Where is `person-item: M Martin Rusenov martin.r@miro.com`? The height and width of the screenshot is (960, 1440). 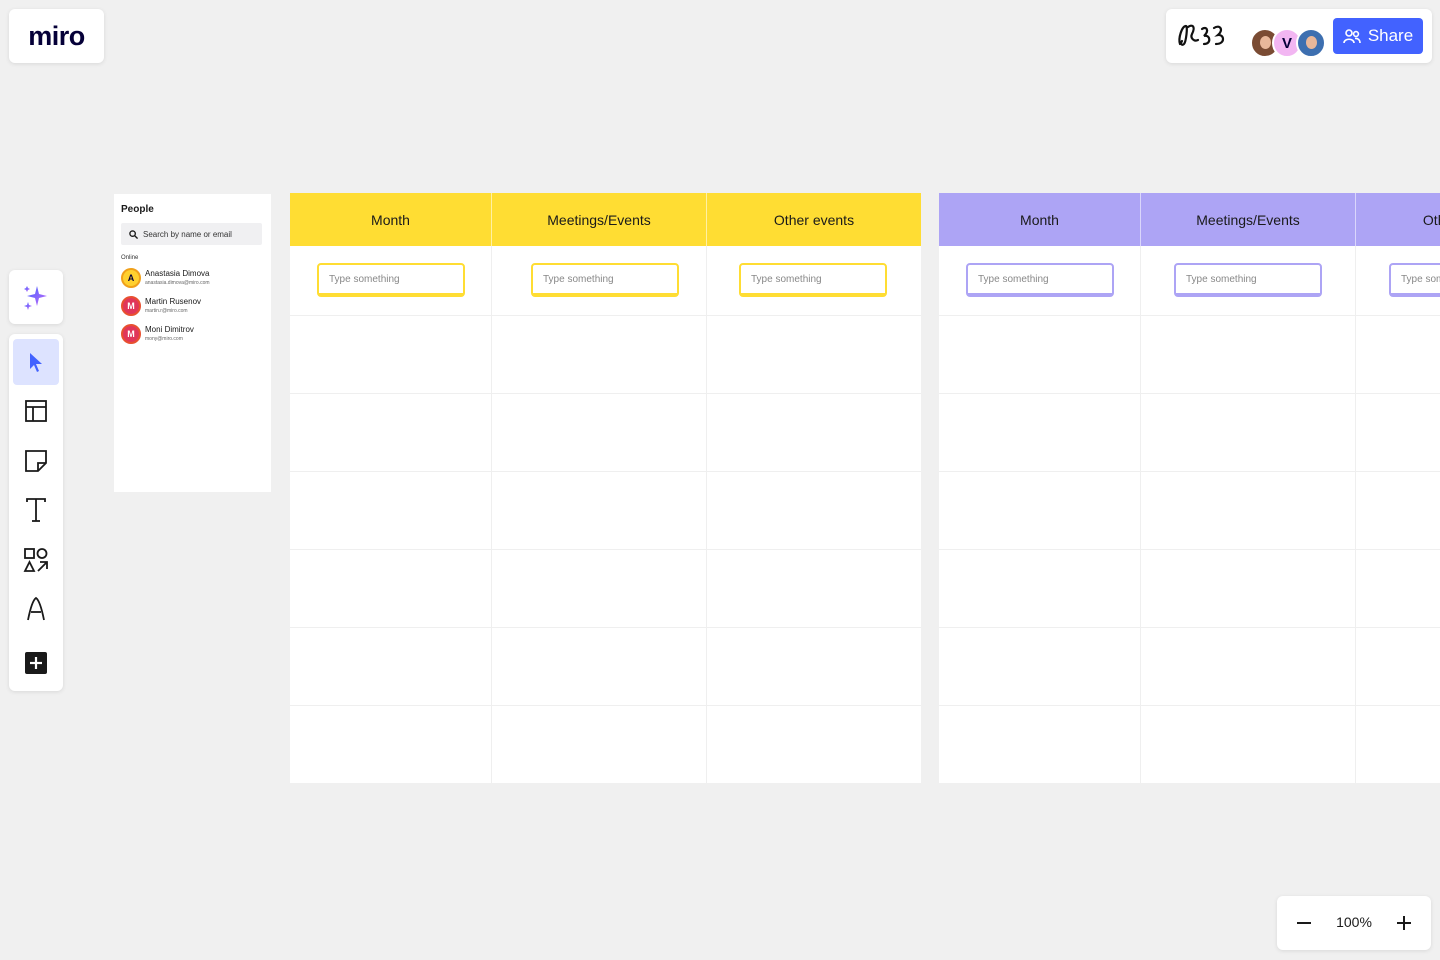 person-item: M Martin Rusenov martin.r@miro.com is located at coordinates (193, 306).